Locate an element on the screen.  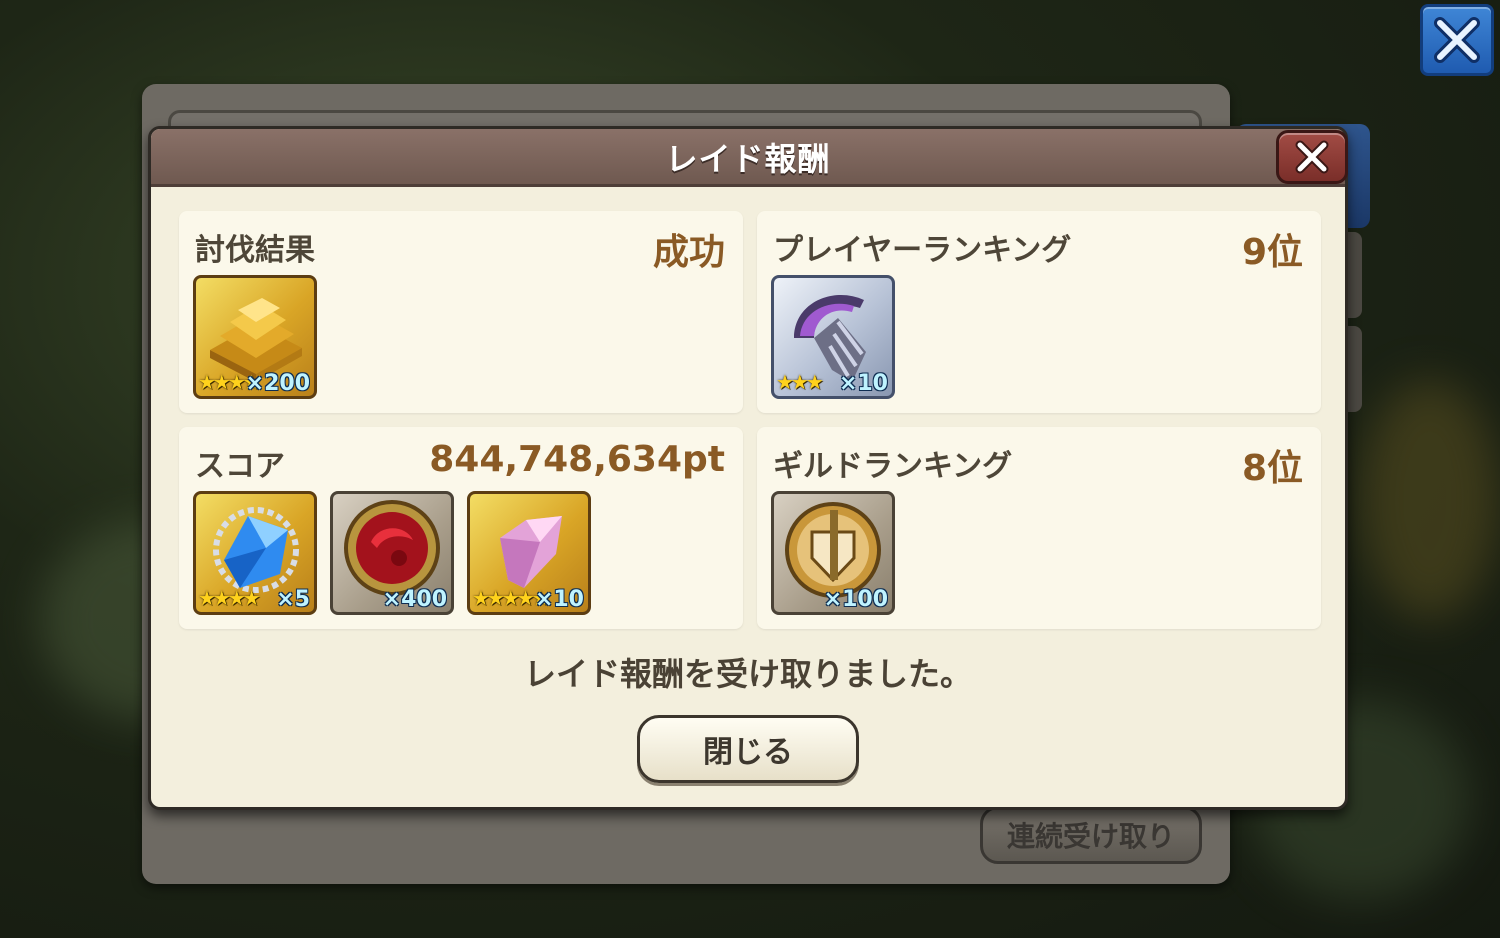
bulk-receive-button: 連続受け取り is located at coordinates (1091, 835).